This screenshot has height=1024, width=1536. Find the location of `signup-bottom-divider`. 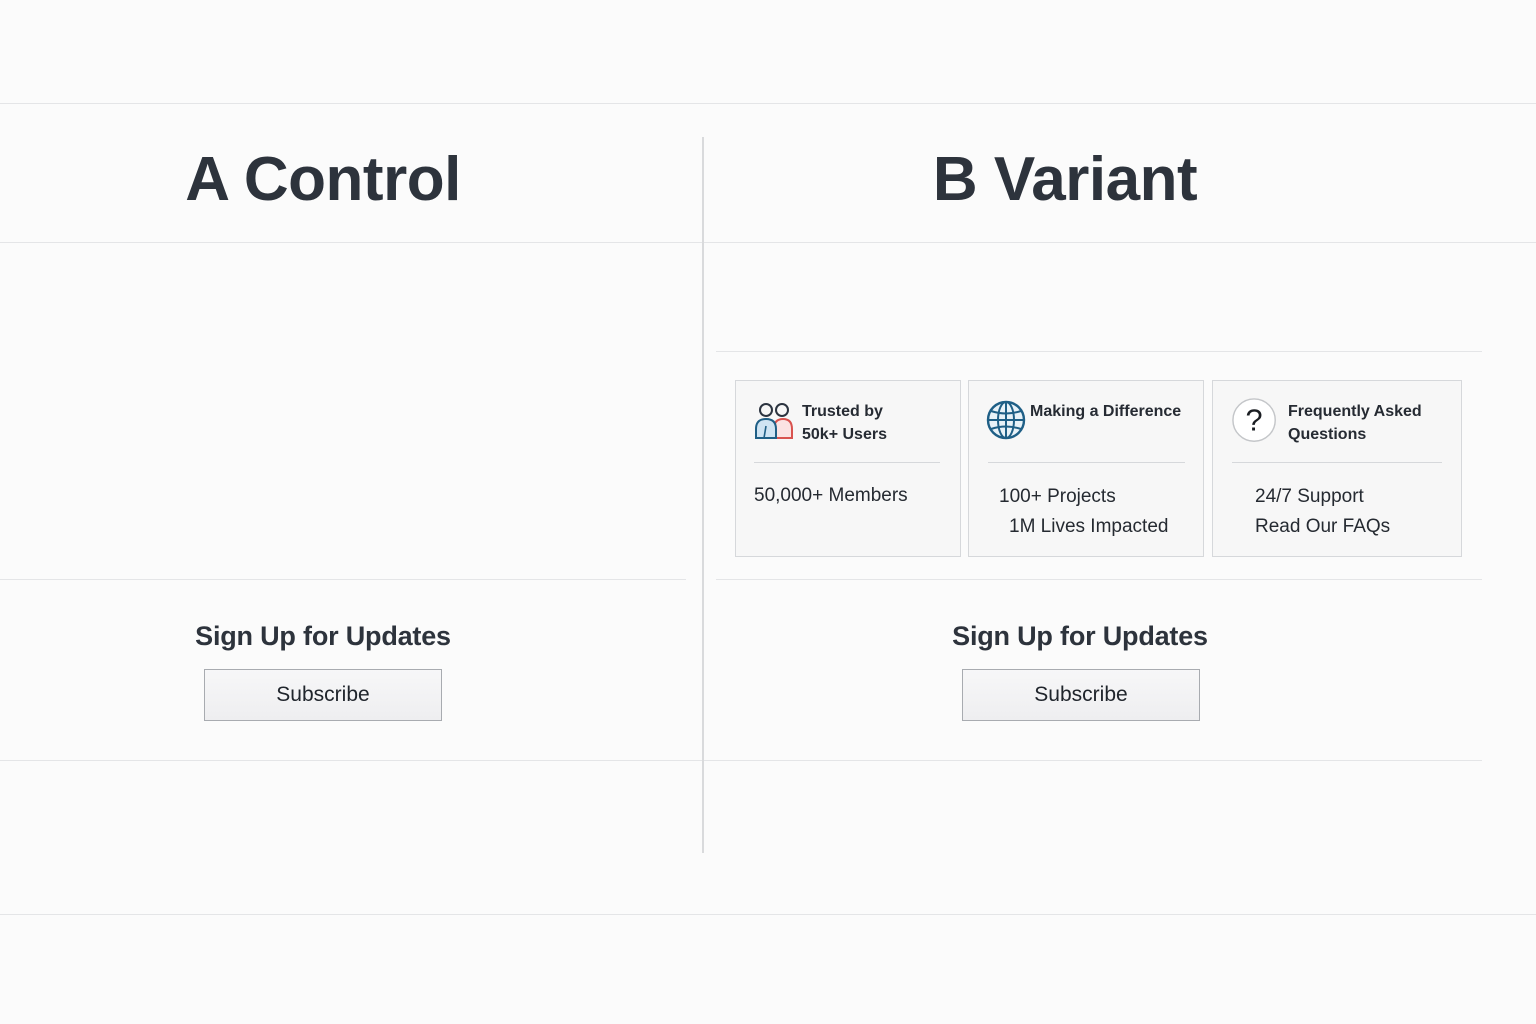

signup-bottom-divider is located at coordinates (741, 760).